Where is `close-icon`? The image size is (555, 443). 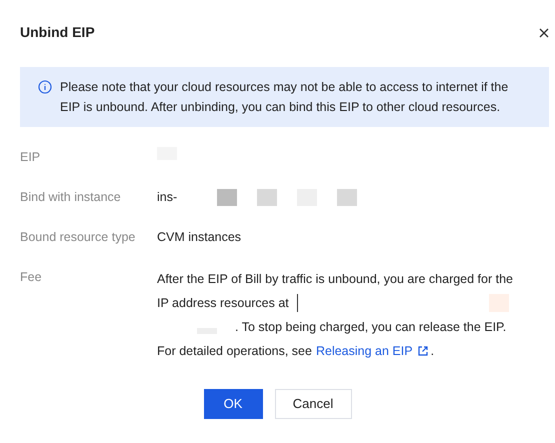
close-icon is located at coordinates (544, 33).